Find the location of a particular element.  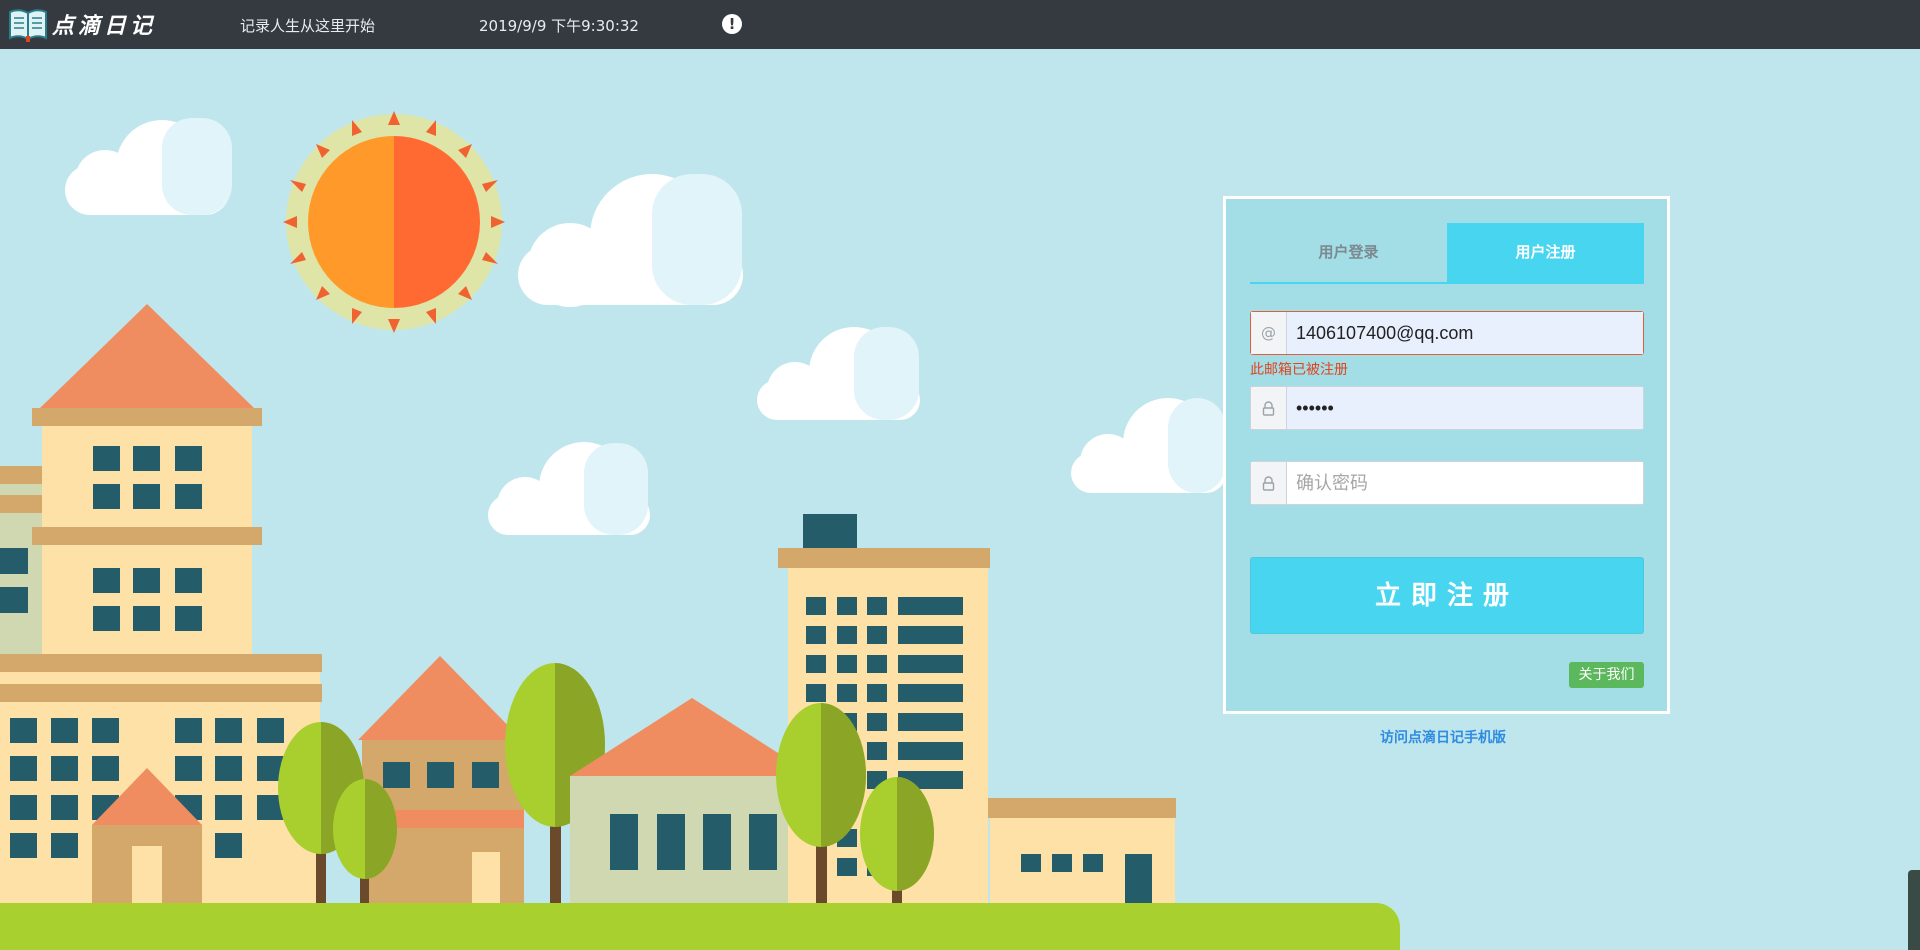

site-logo: 点滴日记 is located at coordinates (88, 24).